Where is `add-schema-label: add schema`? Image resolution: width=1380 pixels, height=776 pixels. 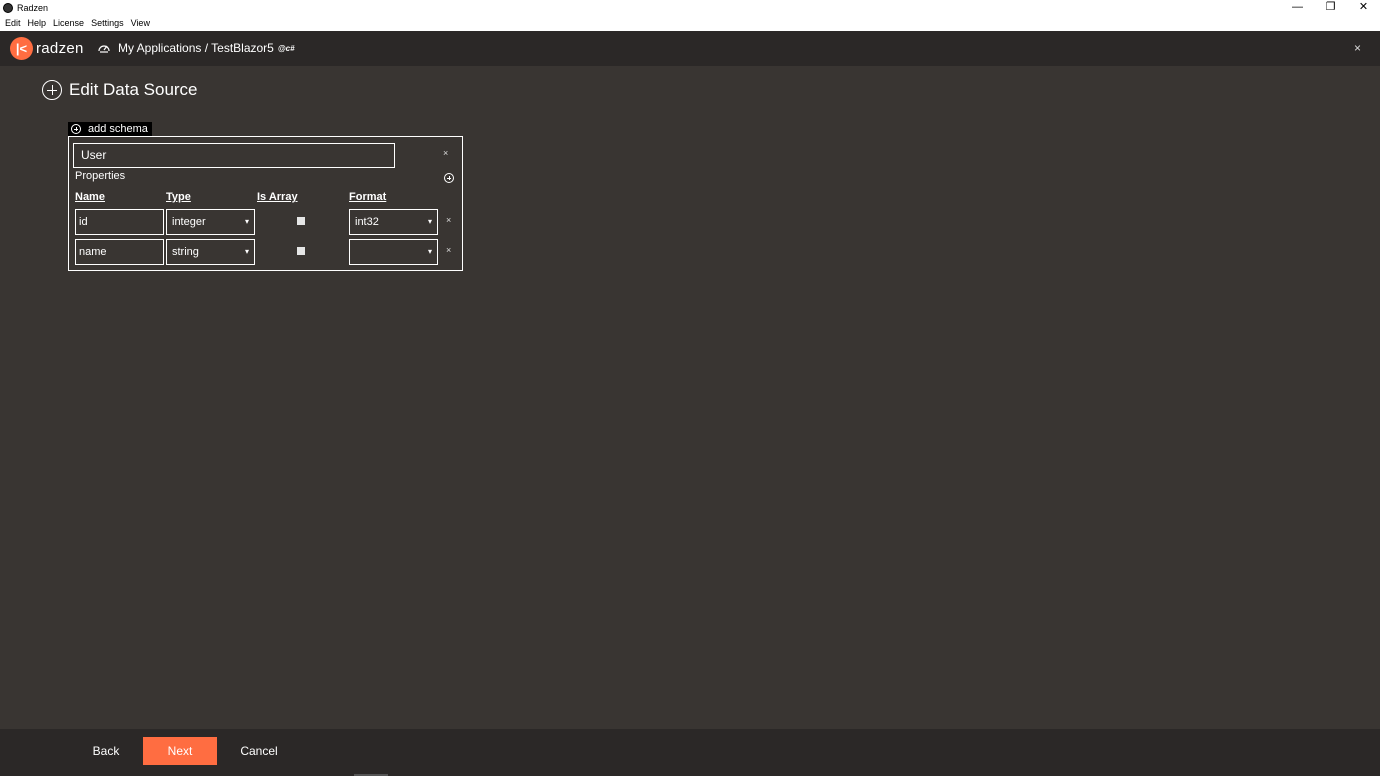 add-schema-label: add schema is located at coordinates (118, 129).